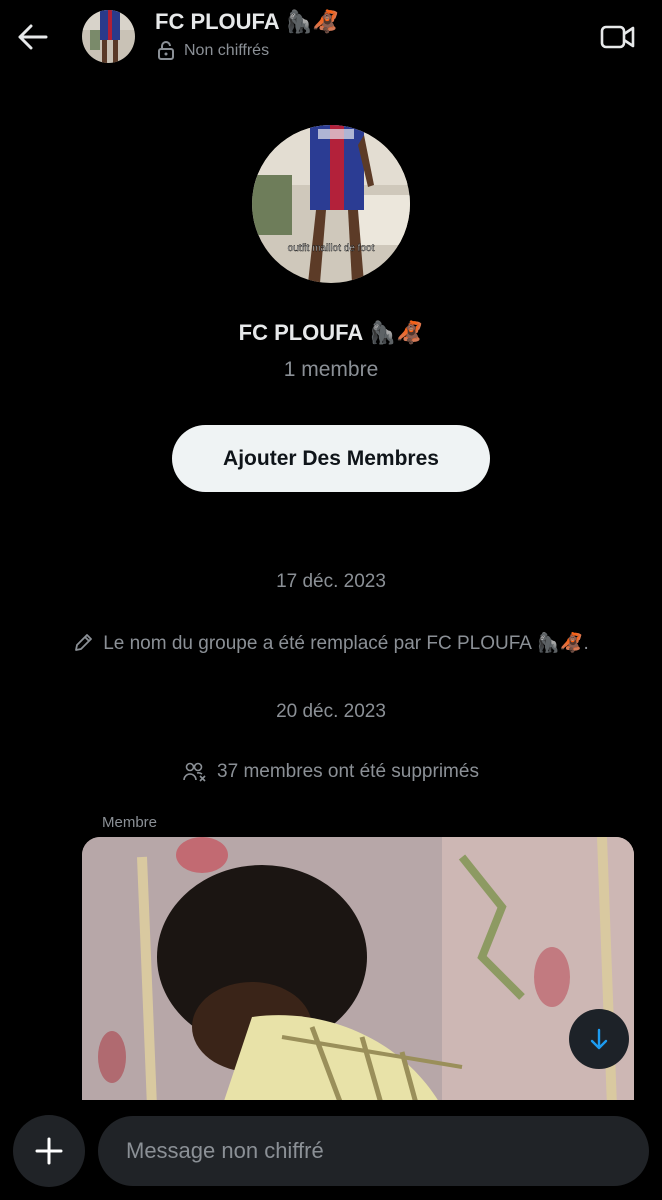  What do you see at coordinates (331, 458) in the screenshot?
I see `add-members-button: Ajouter Des Membres` at bounding box center [331, 458].